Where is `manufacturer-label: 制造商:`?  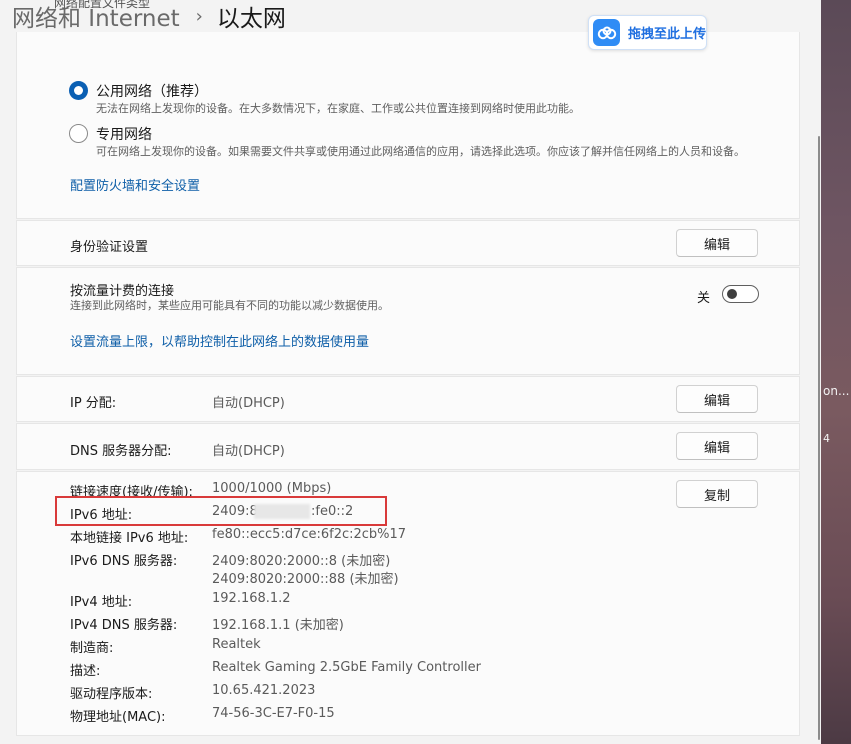
manufacturer-label: 制造商: is located at coordinates (92, 648).